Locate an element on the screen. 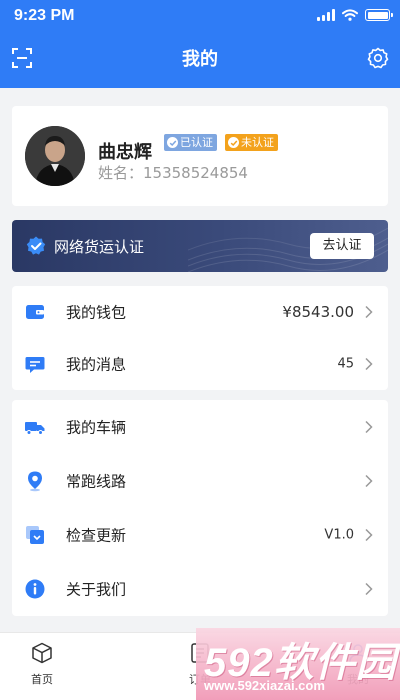 Image resolution: width=400 pixels, height=700 pixels. home-box-icon is located at coordinates (42, 653).